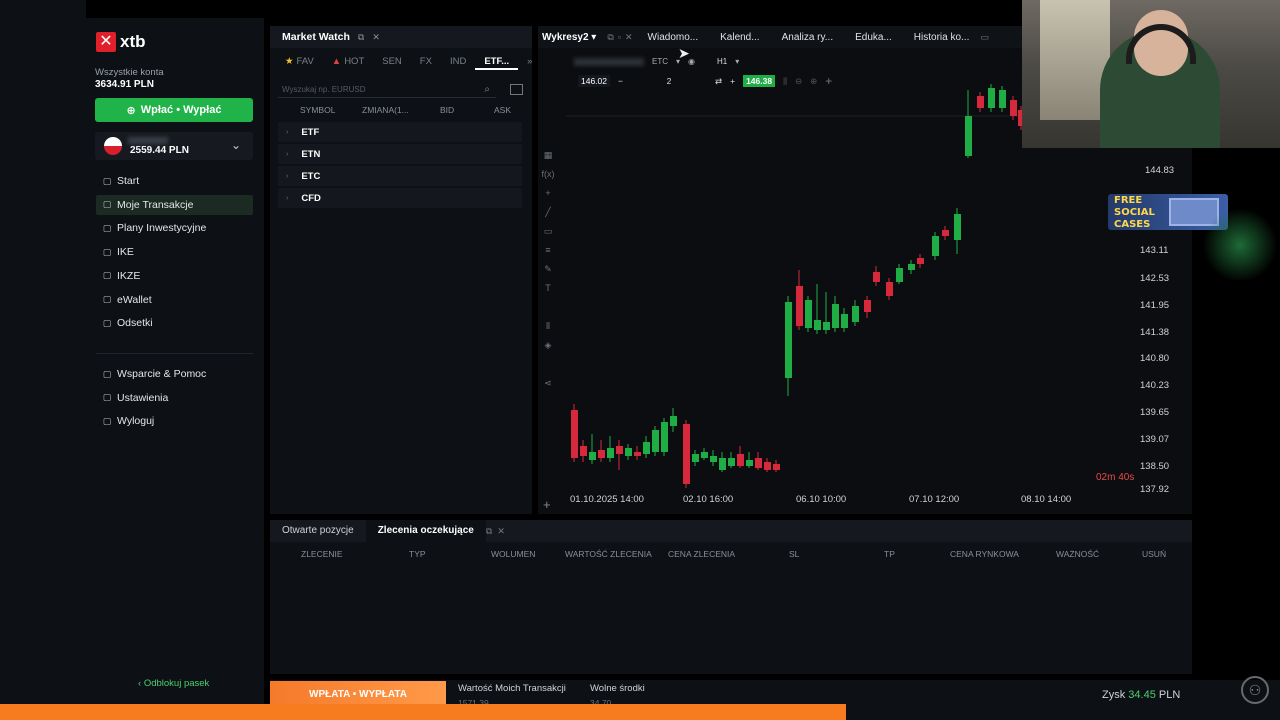 Image resolution: width=1280 pixels, height=720 pixels. What do you see at coordinates (731, 608) in the screenshot?
I see `orders-panel` at bounding box center [731, 608].